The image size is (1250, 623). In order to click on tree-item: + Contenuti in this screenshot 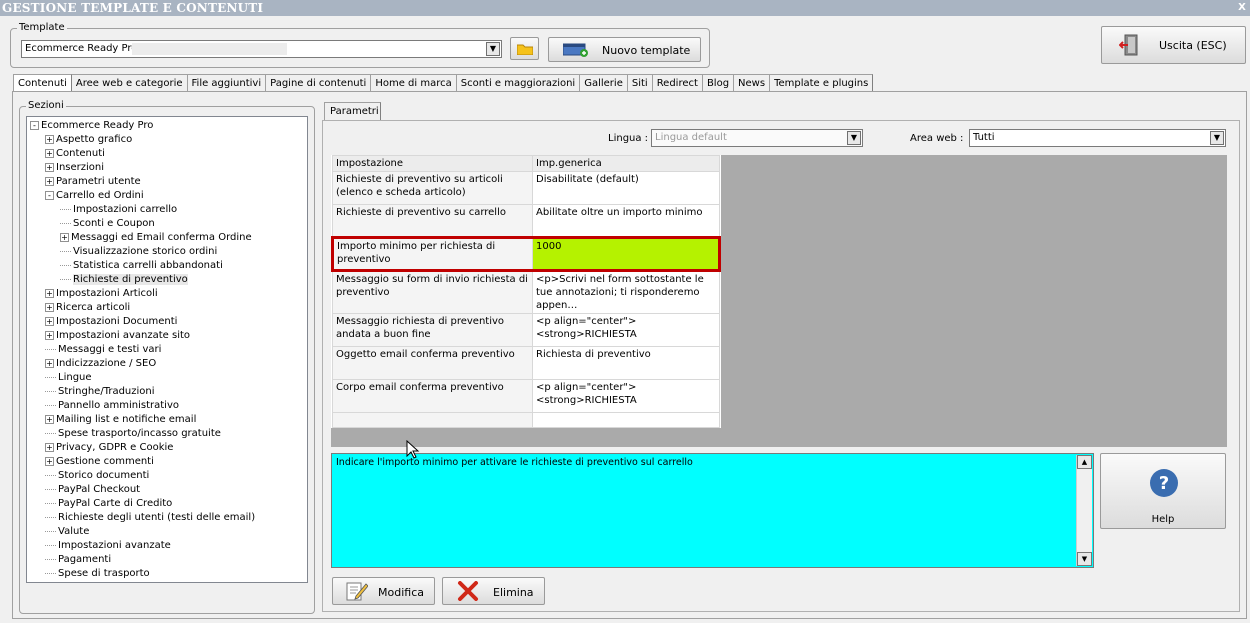, I will do `click(168, 154)`.